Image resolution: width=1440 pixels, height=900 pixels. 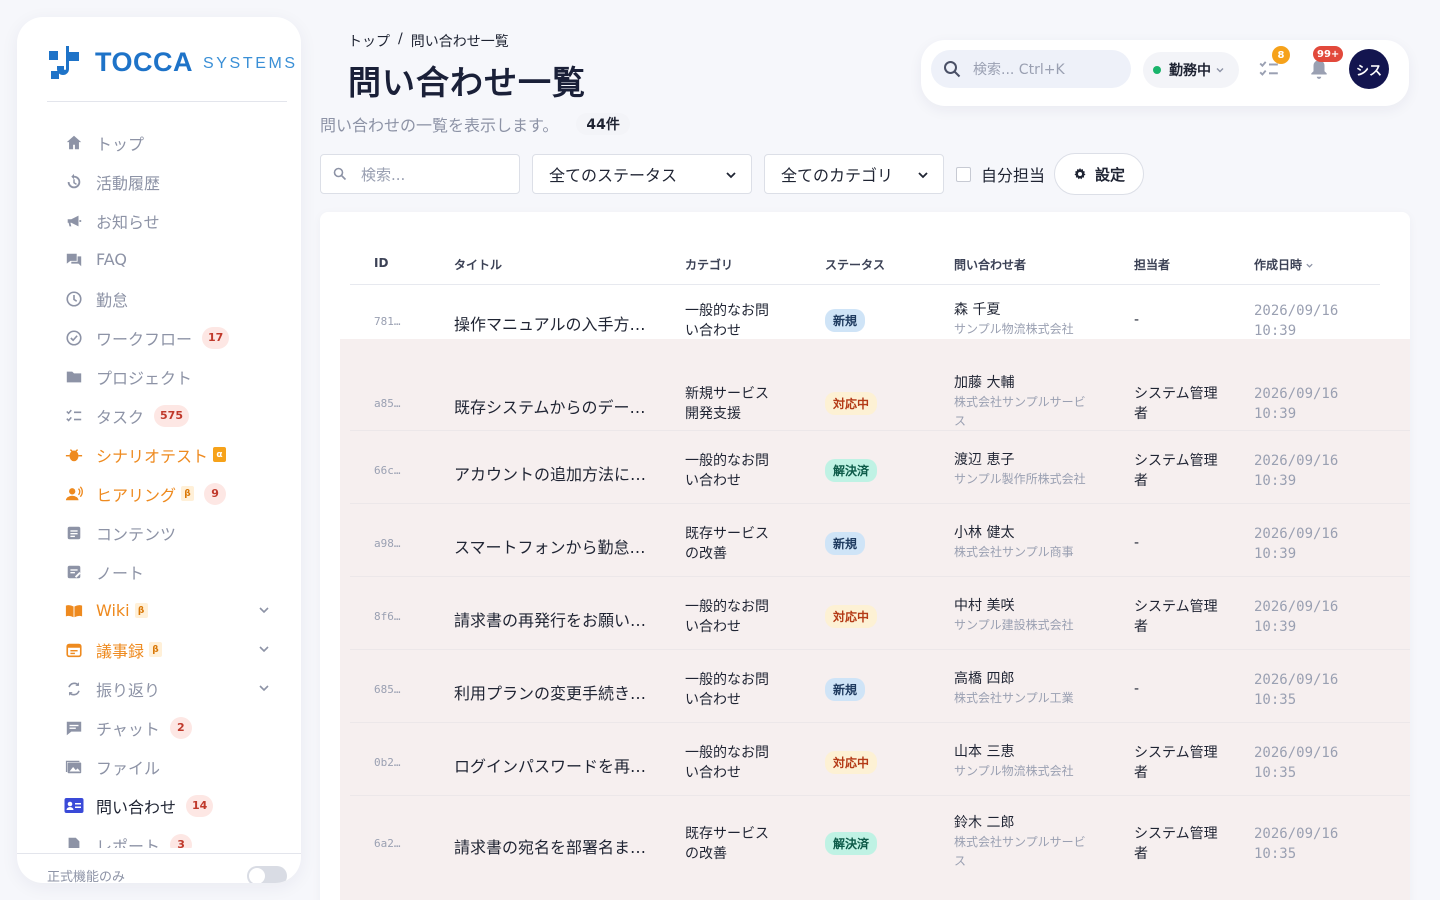 I want to click on tasks-button: 8, so click(x=1274, y=63).